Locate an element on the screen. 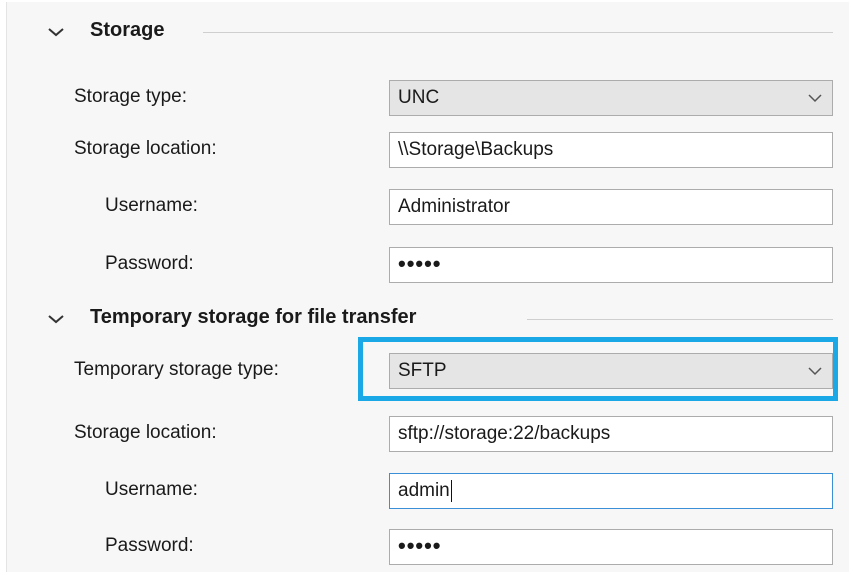  temp-location-input: sftp://storage:22/backups is located at coordinates (611, 434).